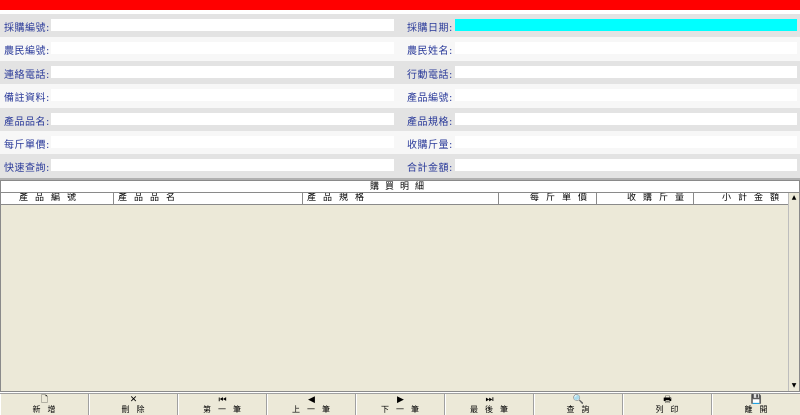 The width and height of the screenshot is (800, 415). I want to click on mobile-label: 行動電話:, so click(430, 75).